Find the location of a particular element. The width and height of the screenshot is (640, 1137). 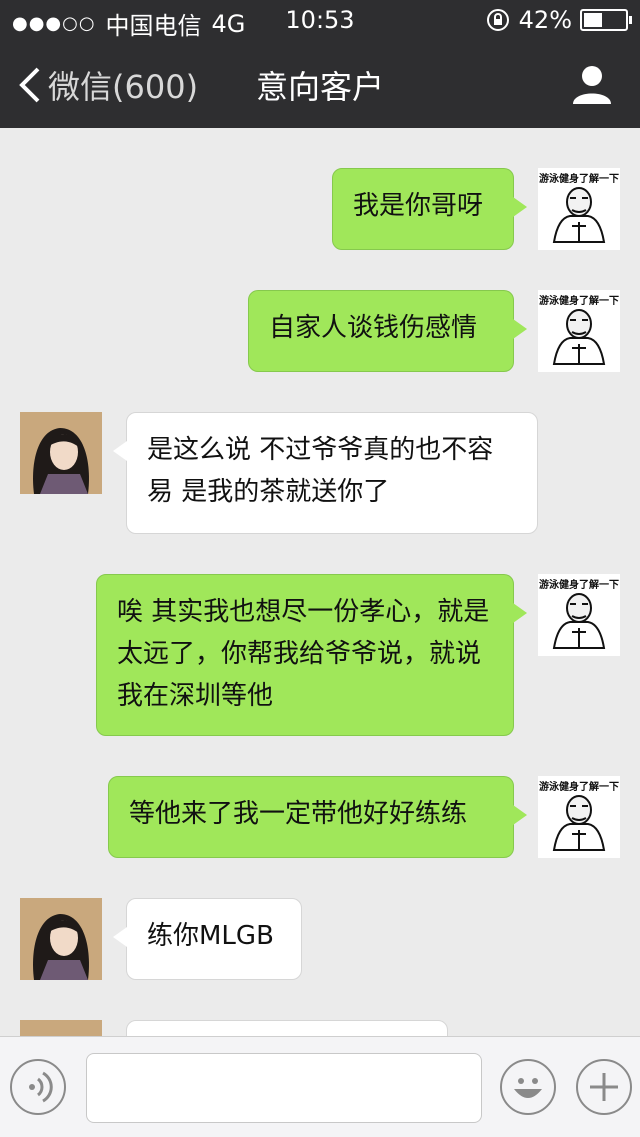

plus-icon is located at coordinates (604, 1087).